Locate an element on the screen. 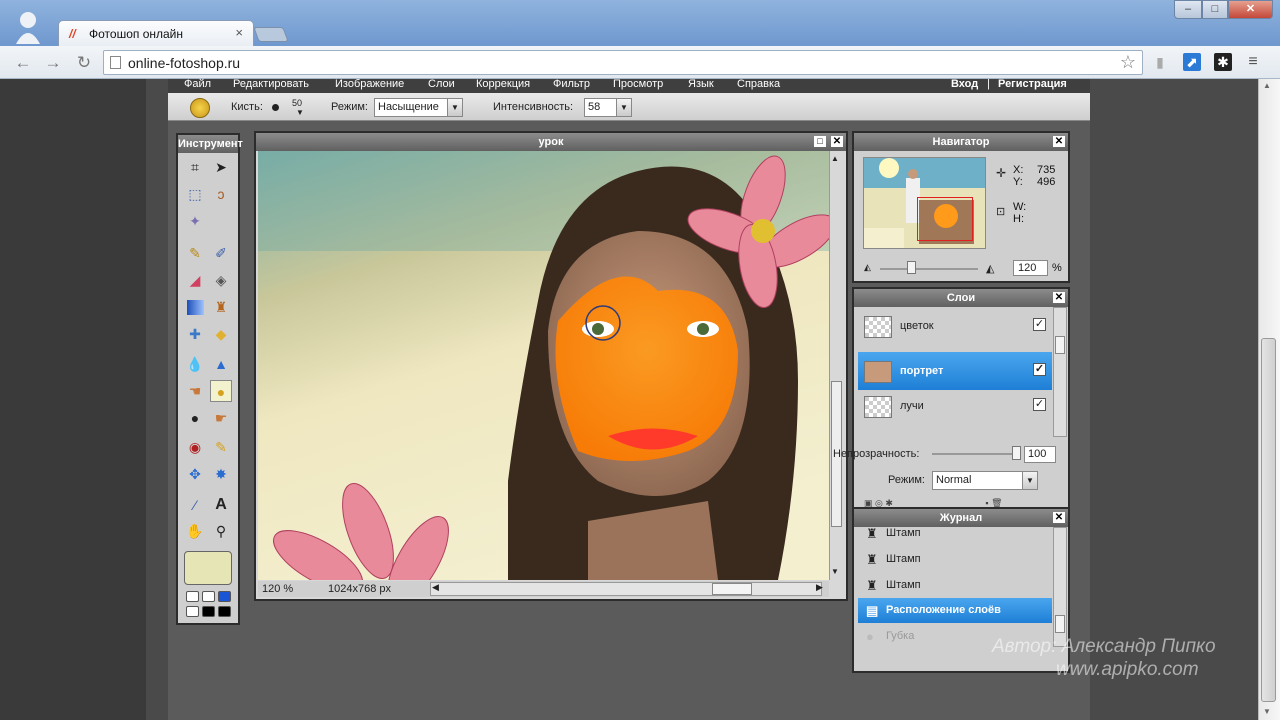 The image size is (1280, 720). menu-view: Просмотр is located at coordinates (638, 84).